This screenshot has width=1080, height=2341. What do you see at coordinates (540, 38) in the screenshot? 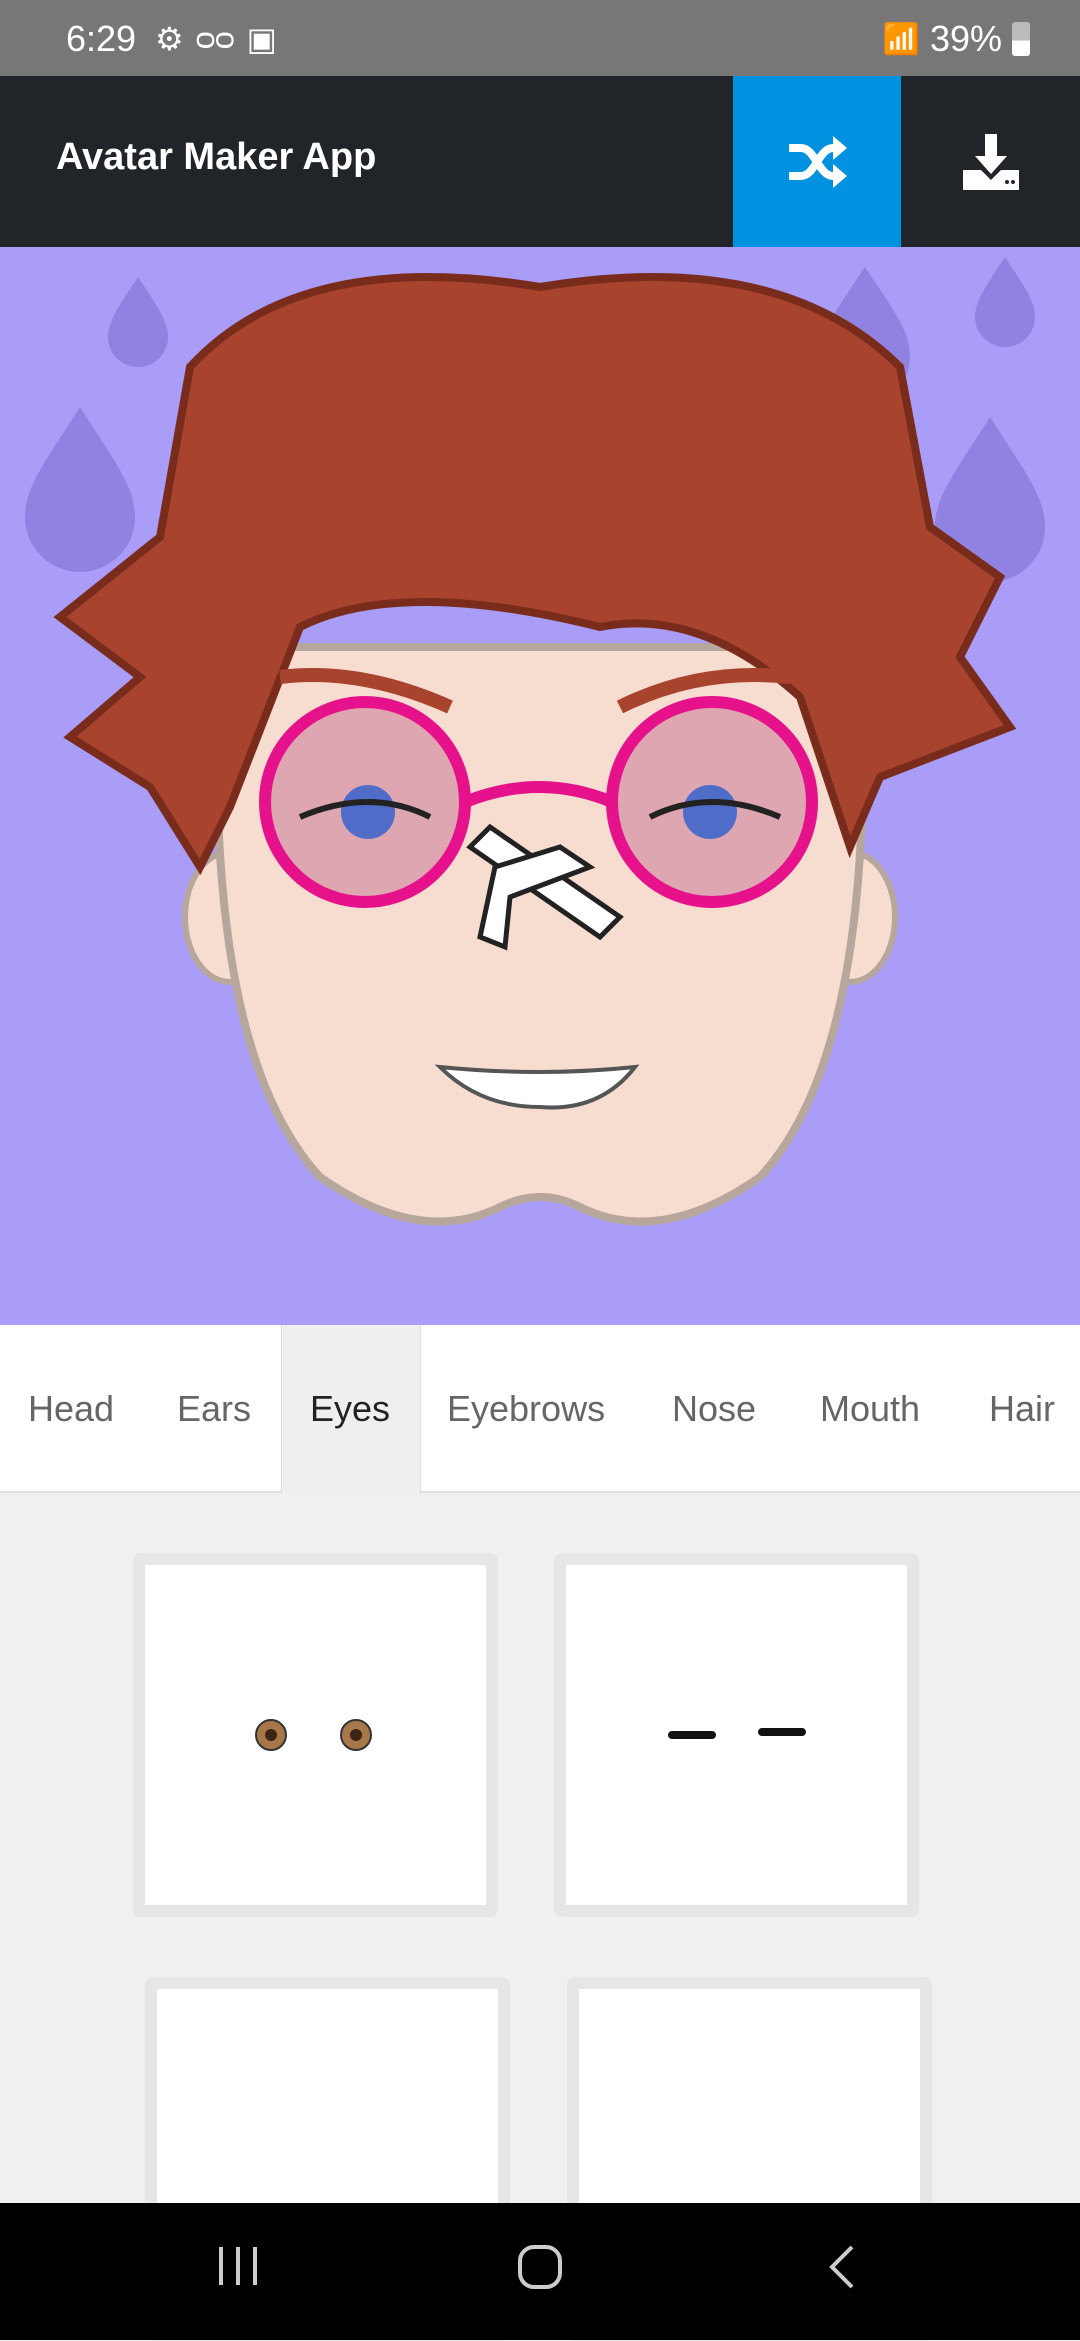
I see `status-bar: 6:29 ⚙ ᴑᴑ ▣ 📶 39%` at bounding box center [540, 38].